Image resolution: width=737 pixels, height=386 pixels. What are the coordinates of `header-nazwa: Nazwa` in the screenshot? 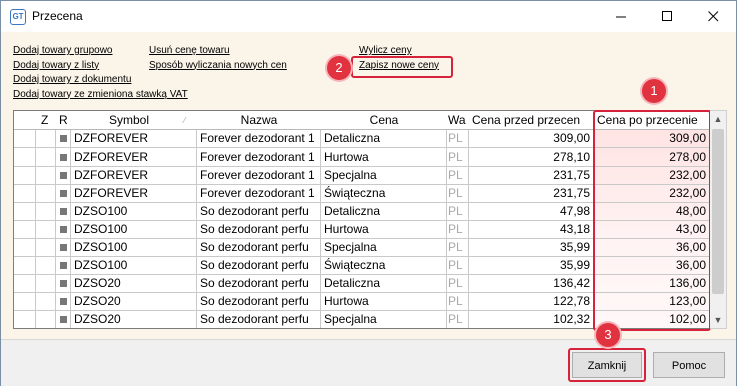 It's located at (259, 120).